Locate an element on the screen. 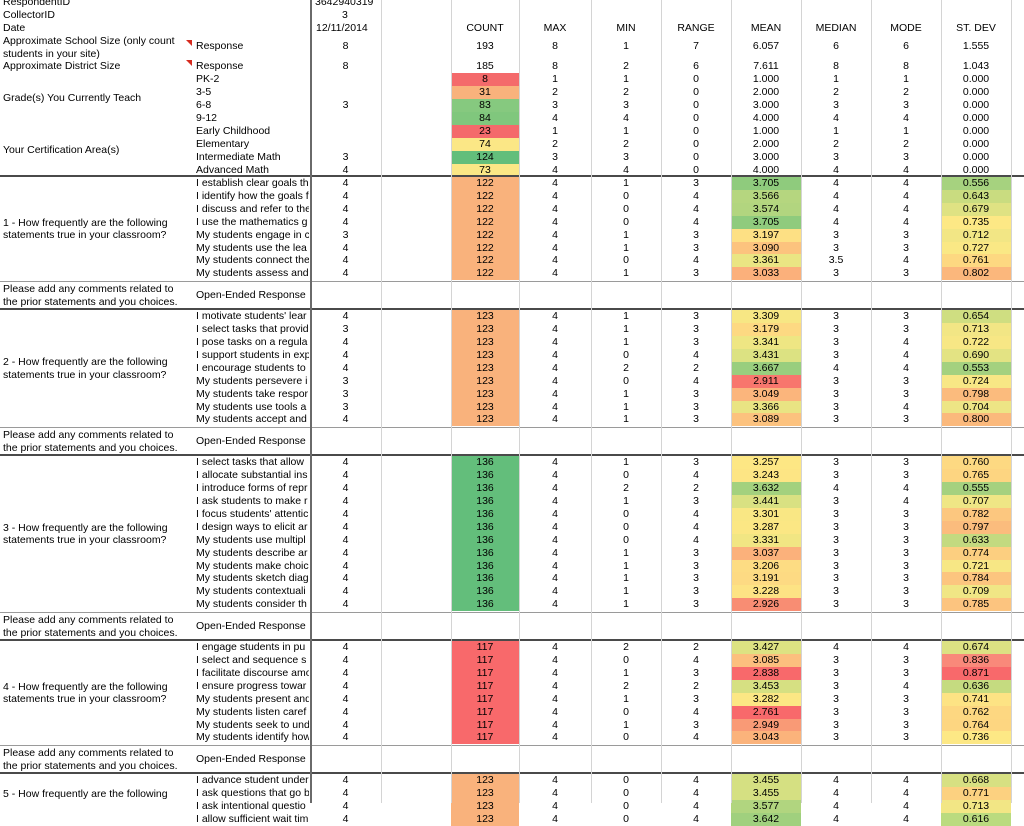 This screenshot has height=826, width=1024. stat-cell-mean: 3.309 is located at coordinates (766, 317).